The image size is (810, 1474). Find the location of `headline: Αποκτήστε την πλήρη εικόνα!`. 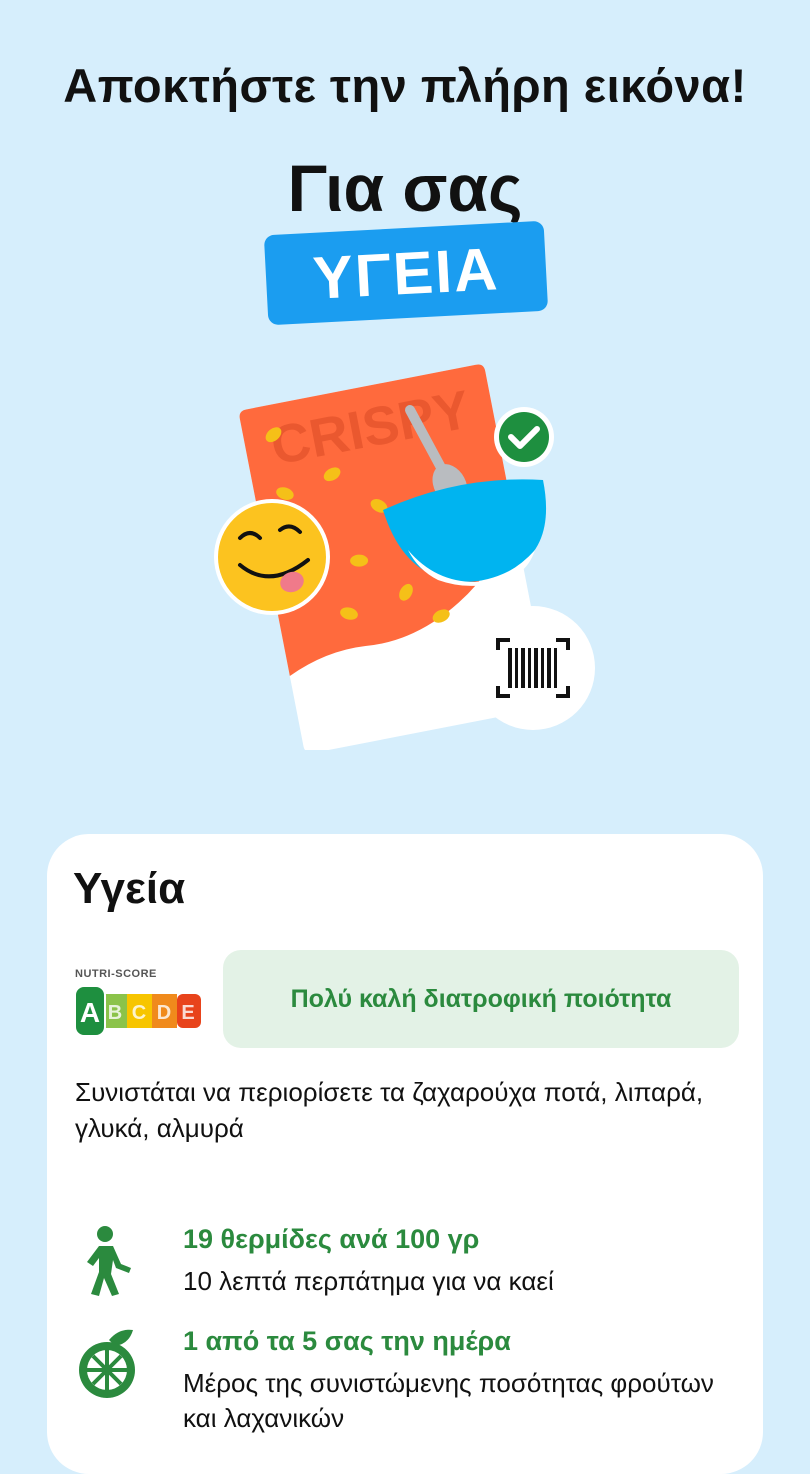

headline: Αποκτήστε την πλήρη εικόνα! is located at coordinates (405, 85).